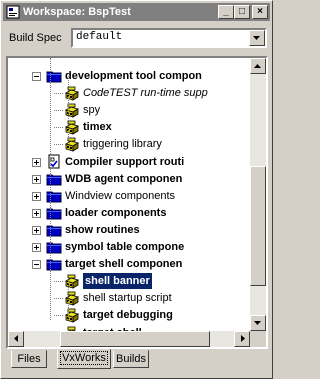  Describe the element at coordinates (226, 12) in the screenshot. I see `minimize-button: _` at that location.